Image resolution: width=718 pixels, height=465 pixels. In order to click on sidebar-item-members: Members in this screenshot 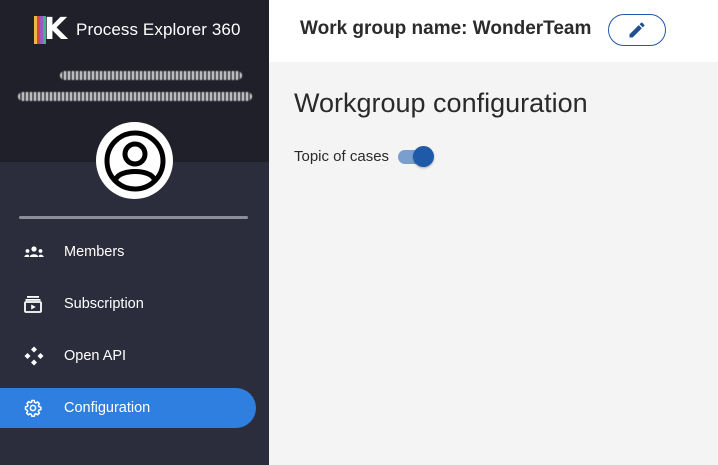, I will do `click(128, 252)`.